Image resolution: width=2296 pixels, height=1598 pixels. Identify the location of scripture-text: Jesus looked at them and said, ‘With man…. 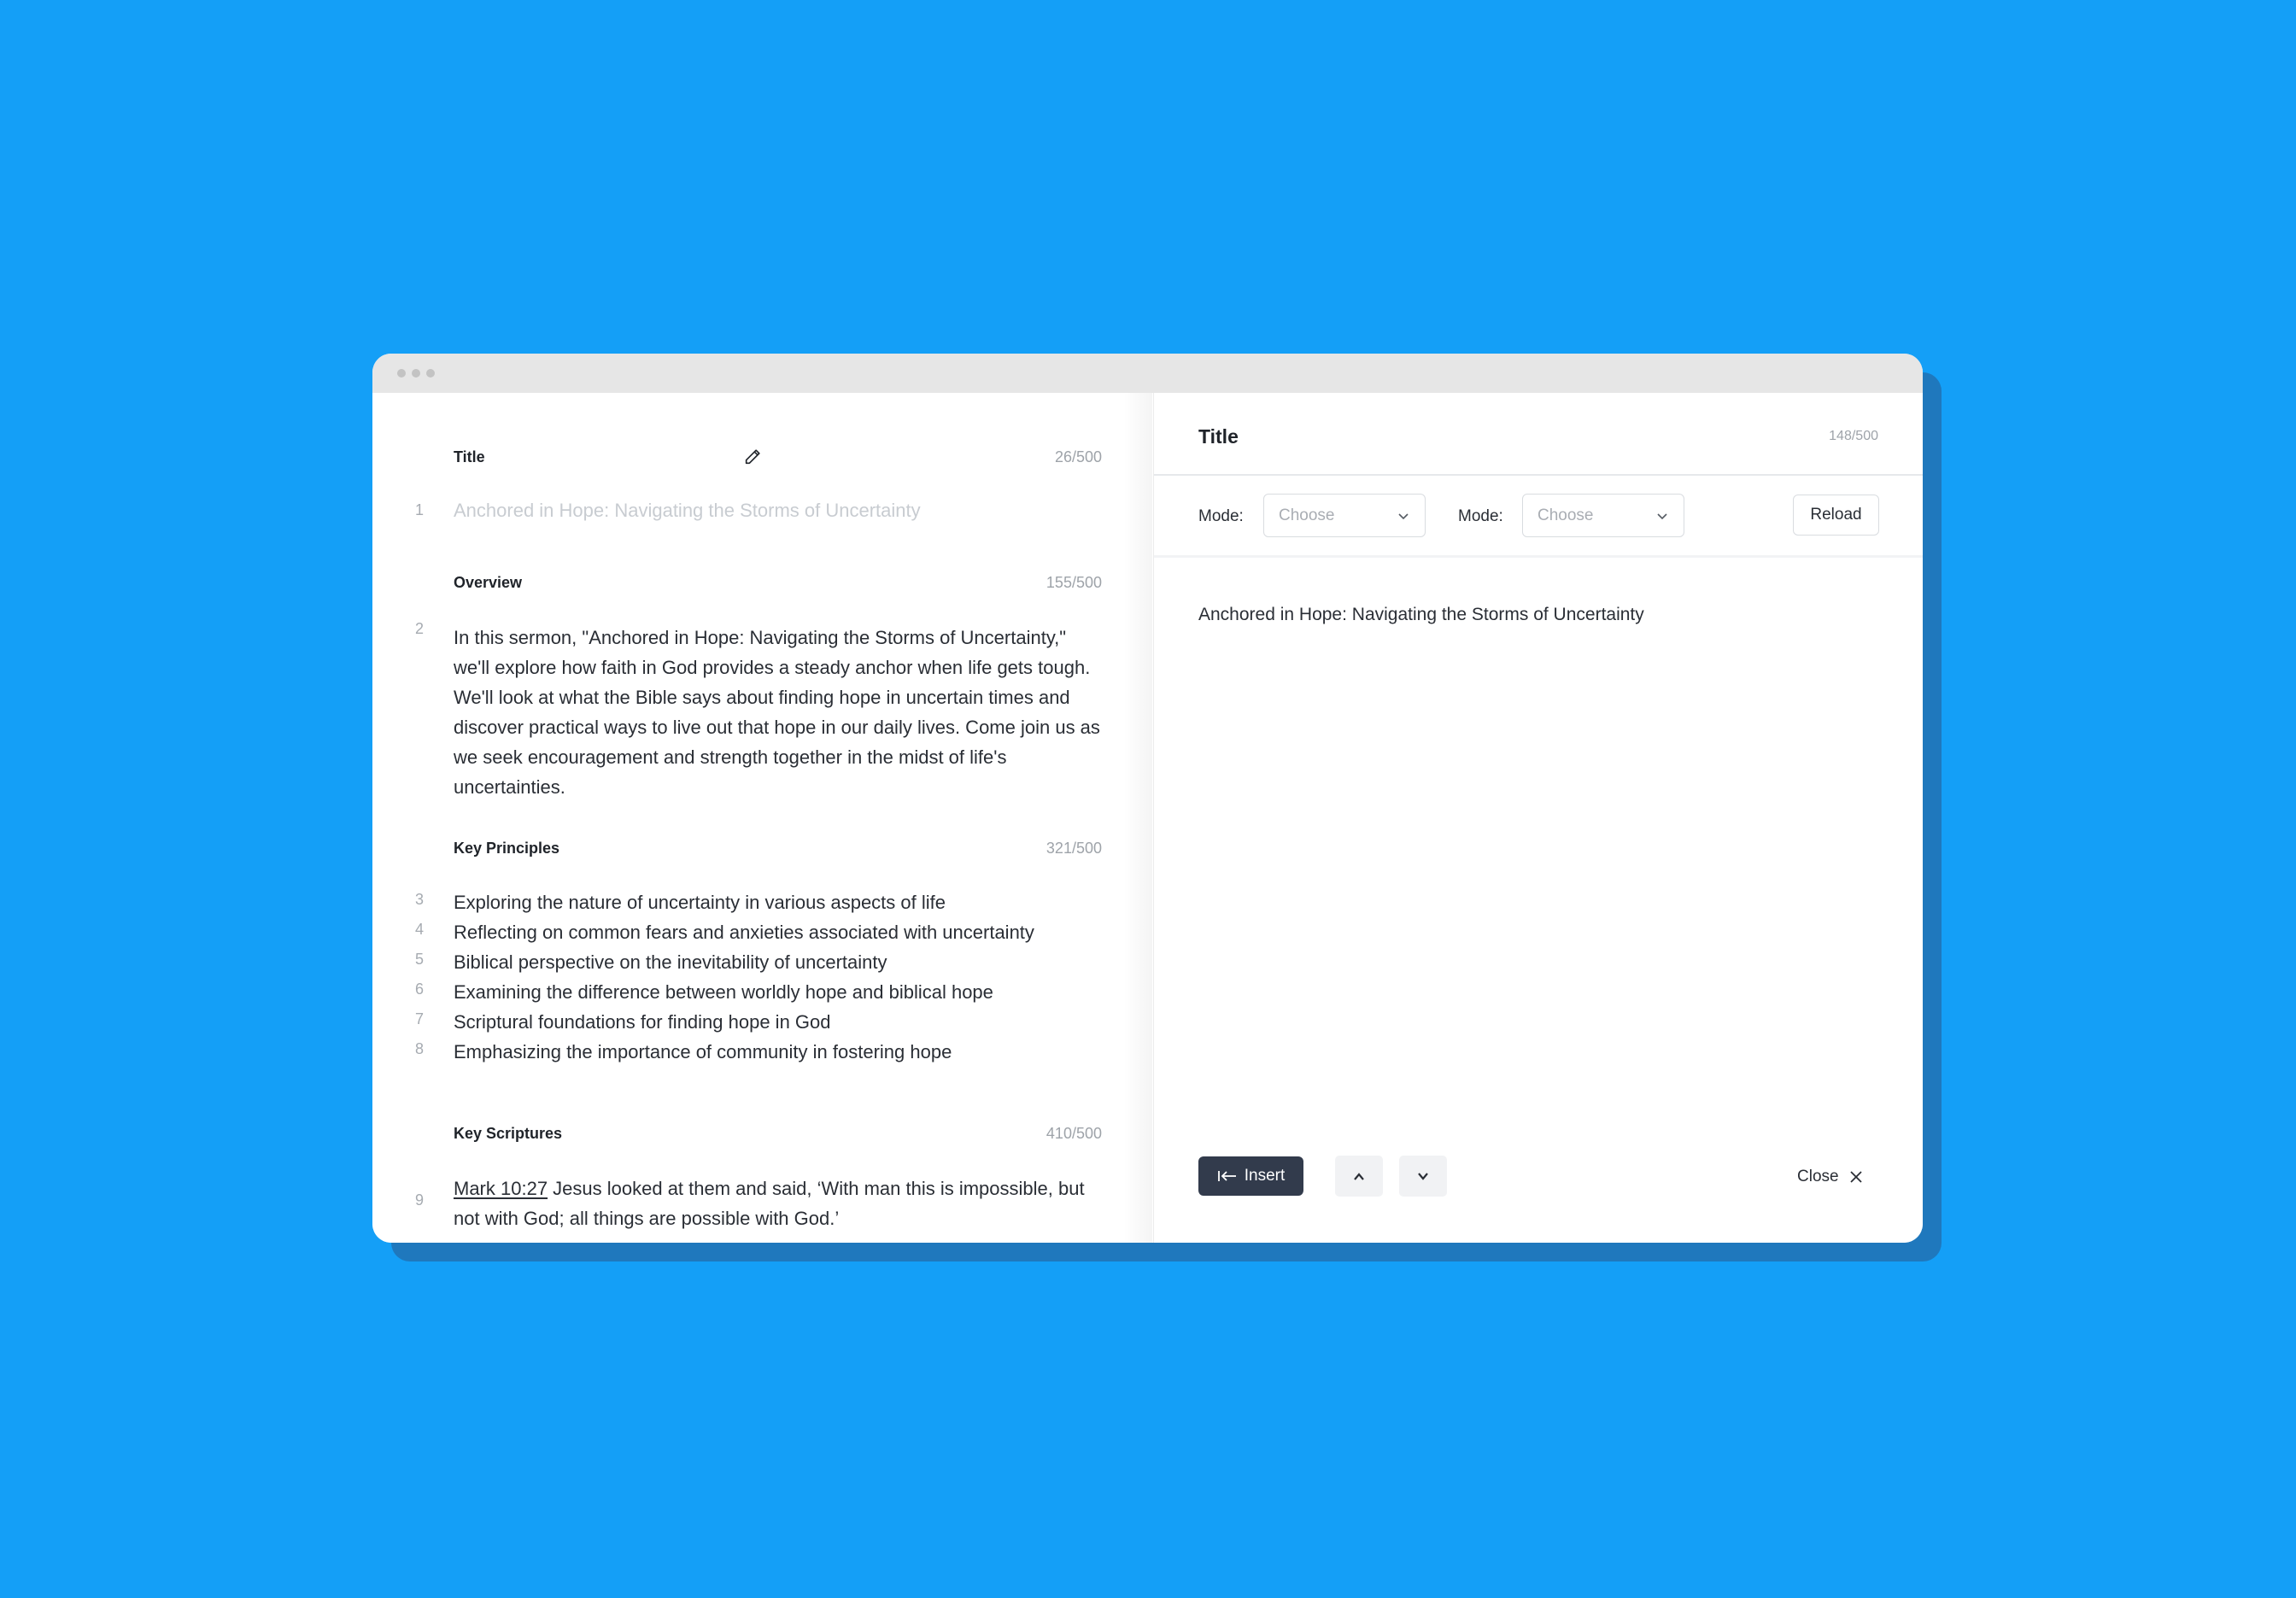
(769, 1203).